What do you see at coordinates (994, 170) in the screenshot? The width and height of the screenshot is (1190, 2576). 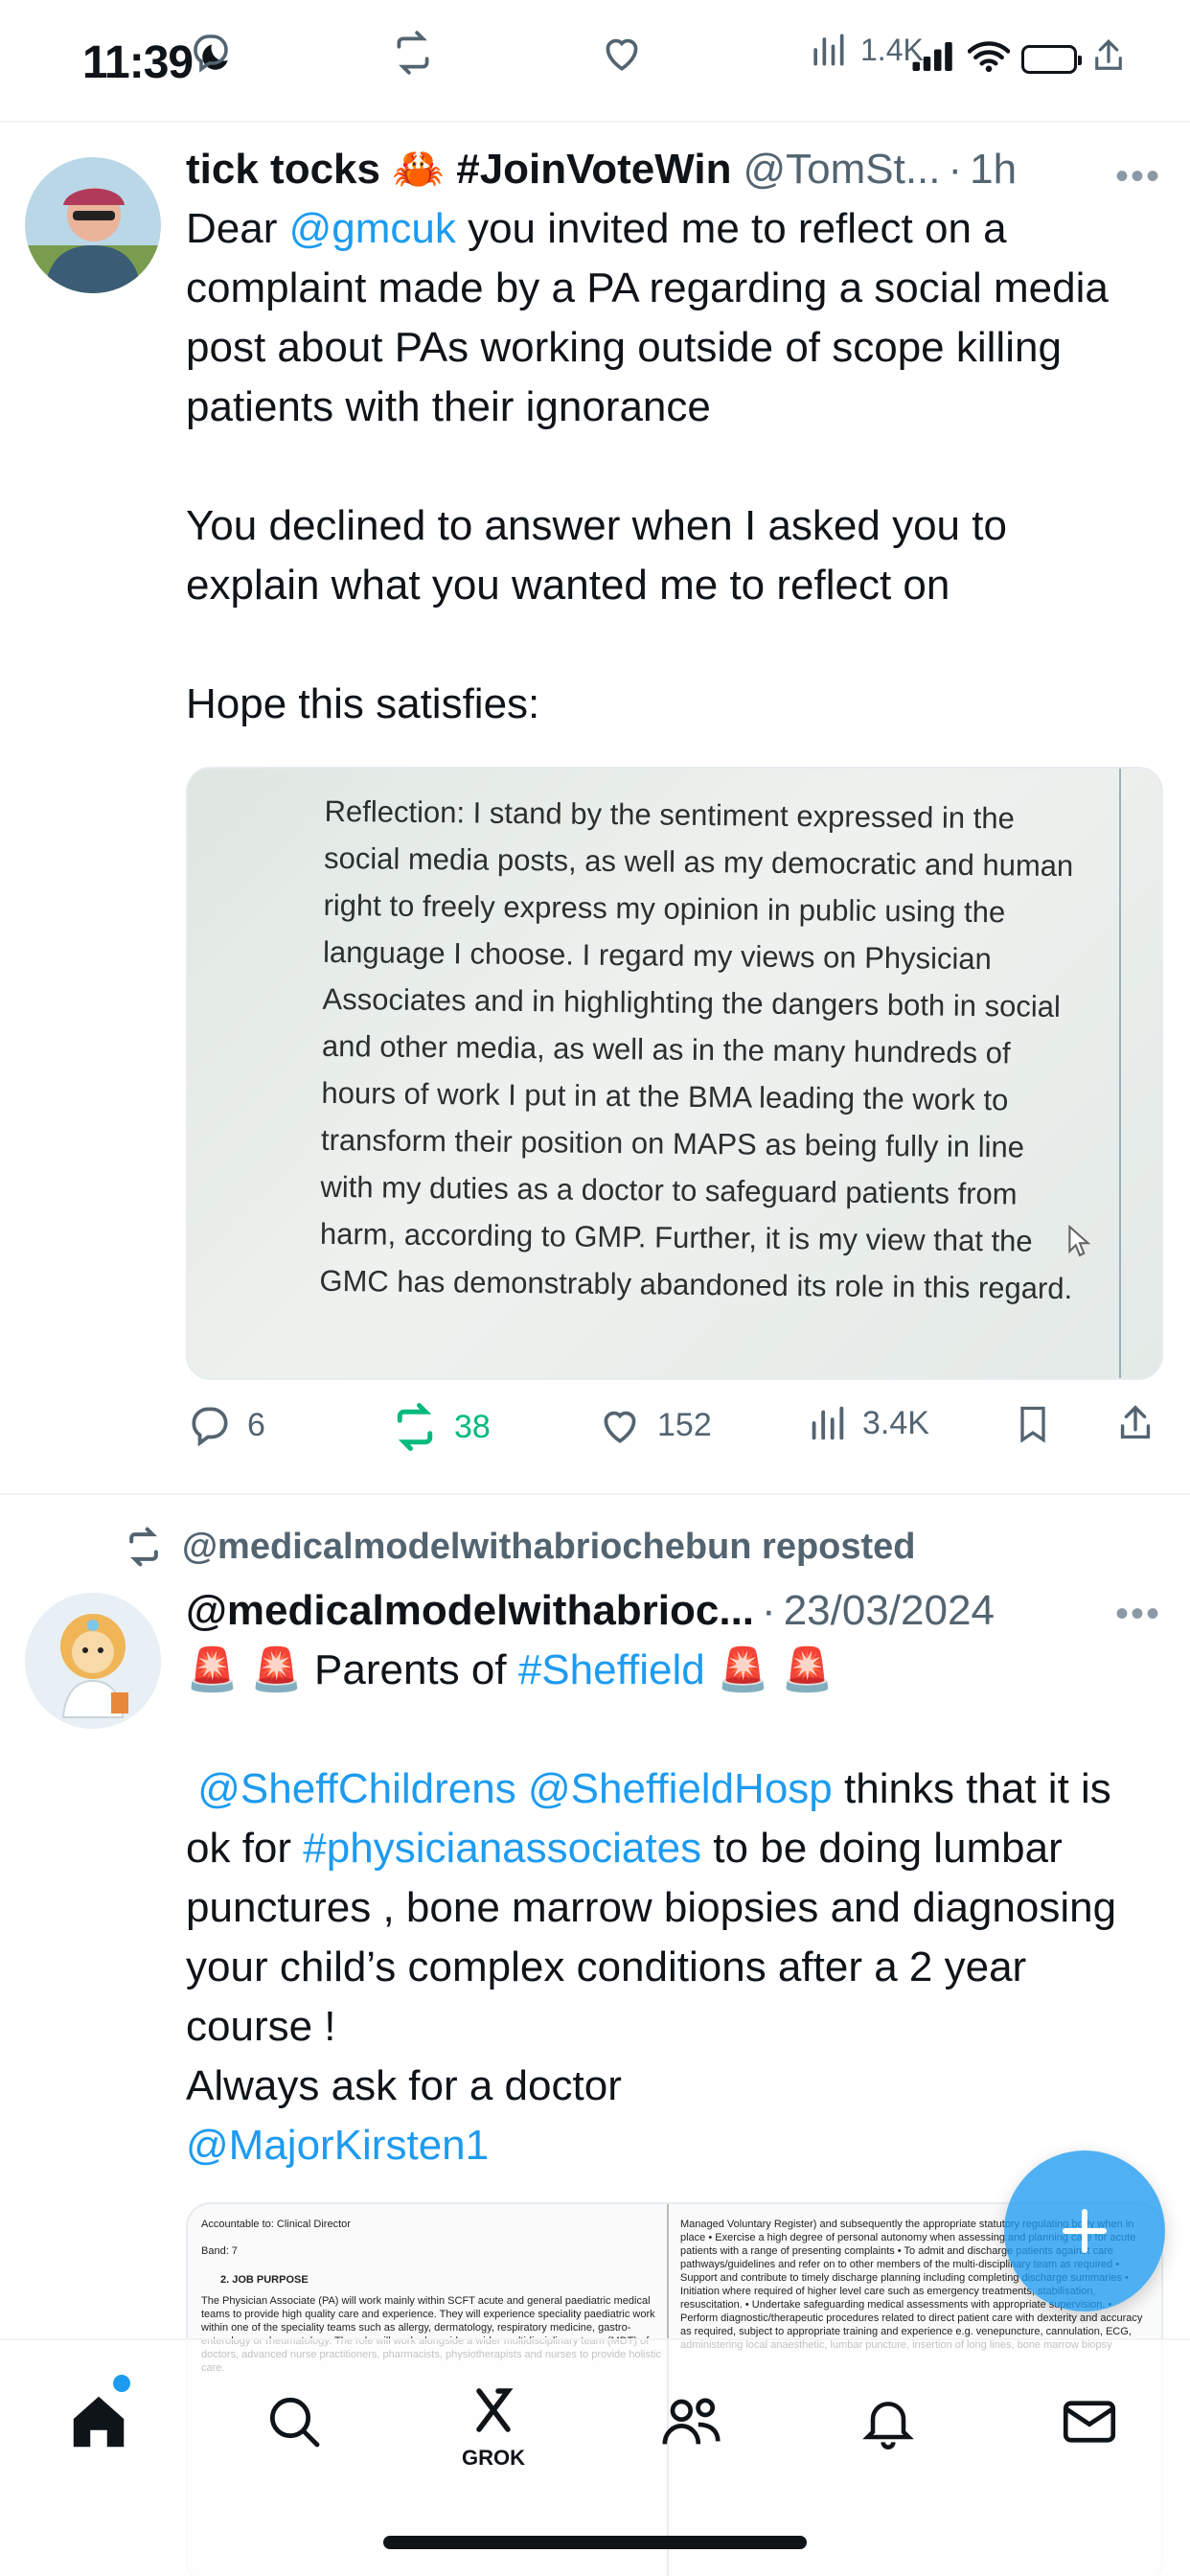 I see `timestamp: 1h` at bounding box center [994, 170].